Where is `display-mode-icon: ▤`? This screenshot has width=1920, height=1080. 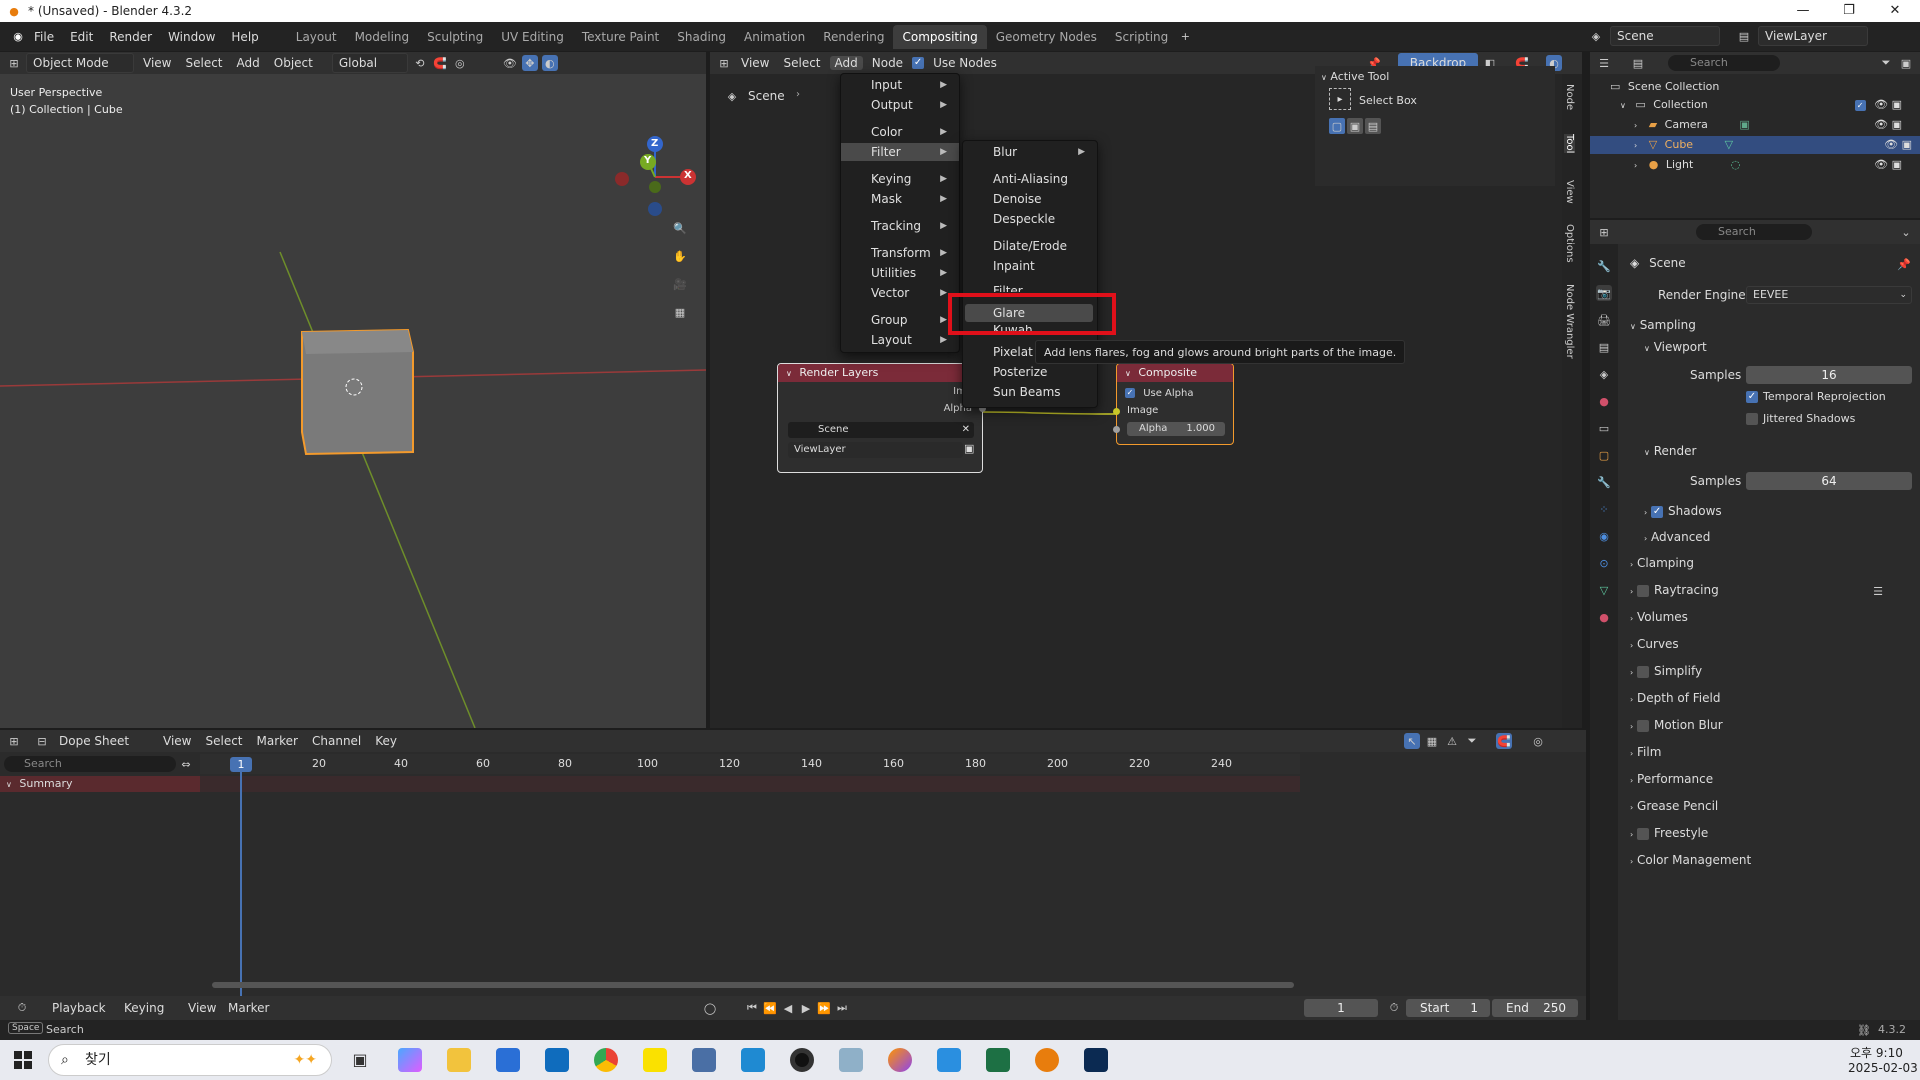 display-mode-icon: ▤ is located at coordinates (1638, 63).